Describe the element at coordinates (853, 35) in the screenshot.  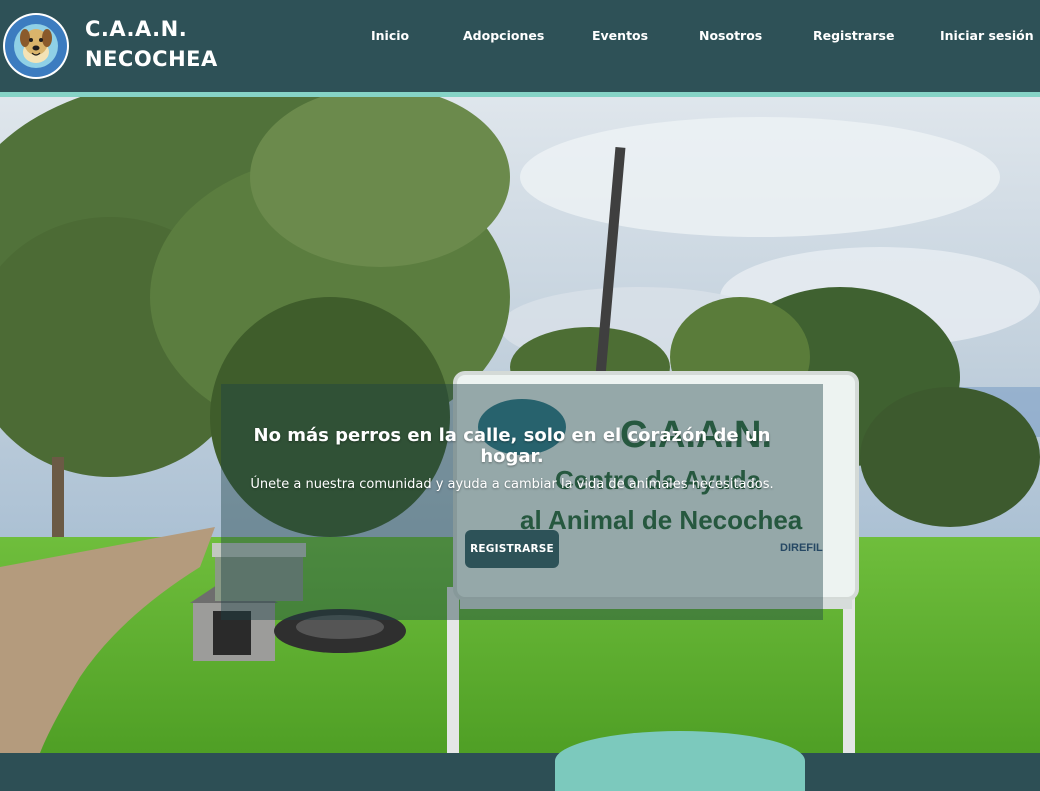
I see `nav-registrarse: Registrarse` at that location.